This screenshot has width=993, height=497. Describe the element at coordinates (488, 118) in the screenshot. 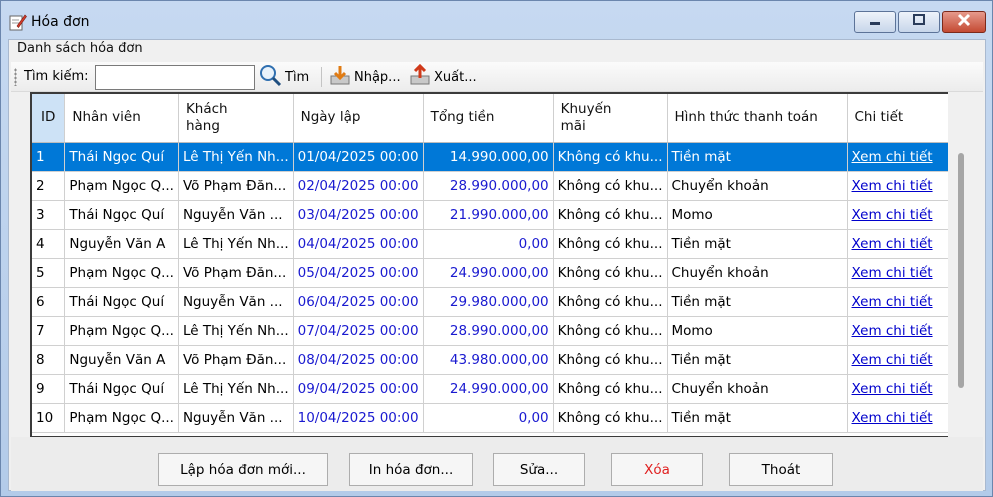

I see `column-header-total: Tổng tiền` at that location.